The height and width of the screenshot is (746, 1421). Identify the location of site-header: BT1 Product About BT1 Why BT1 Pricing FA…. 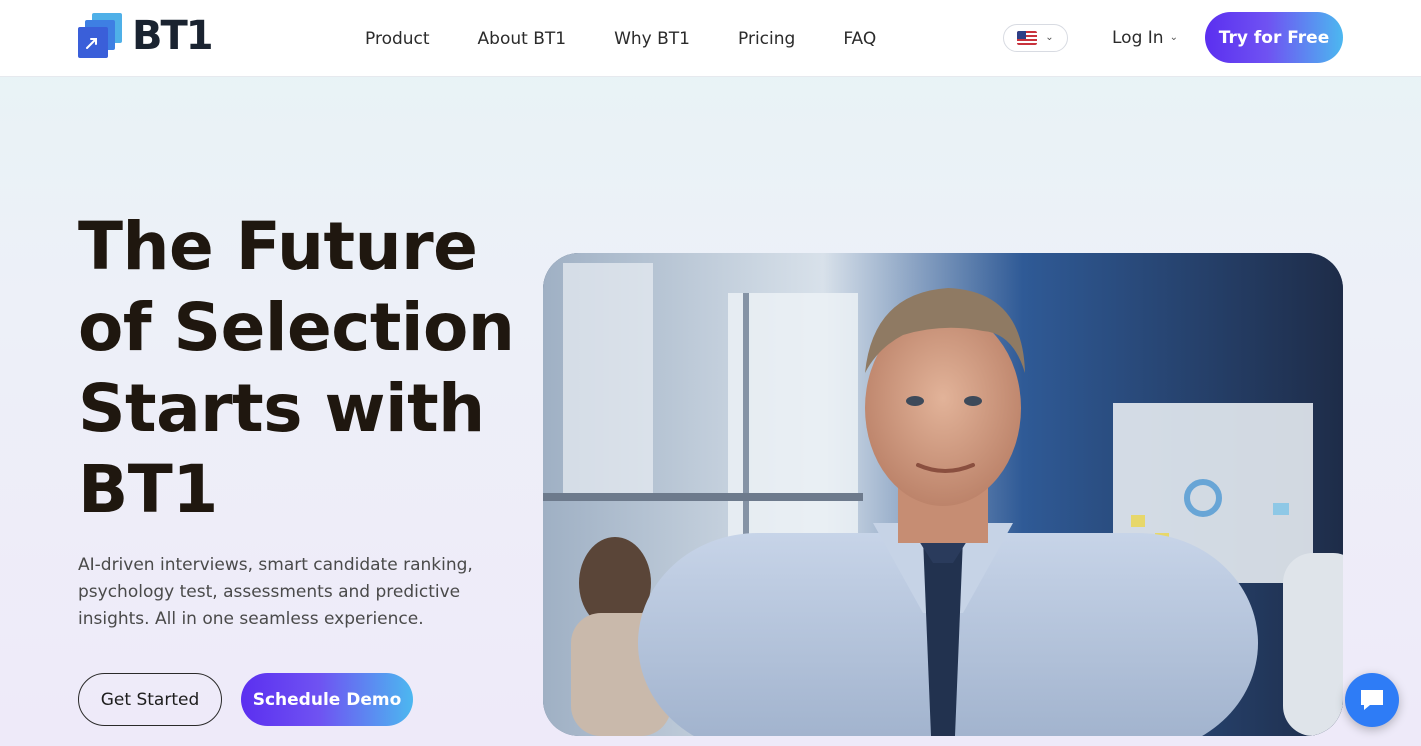
(710, 38).